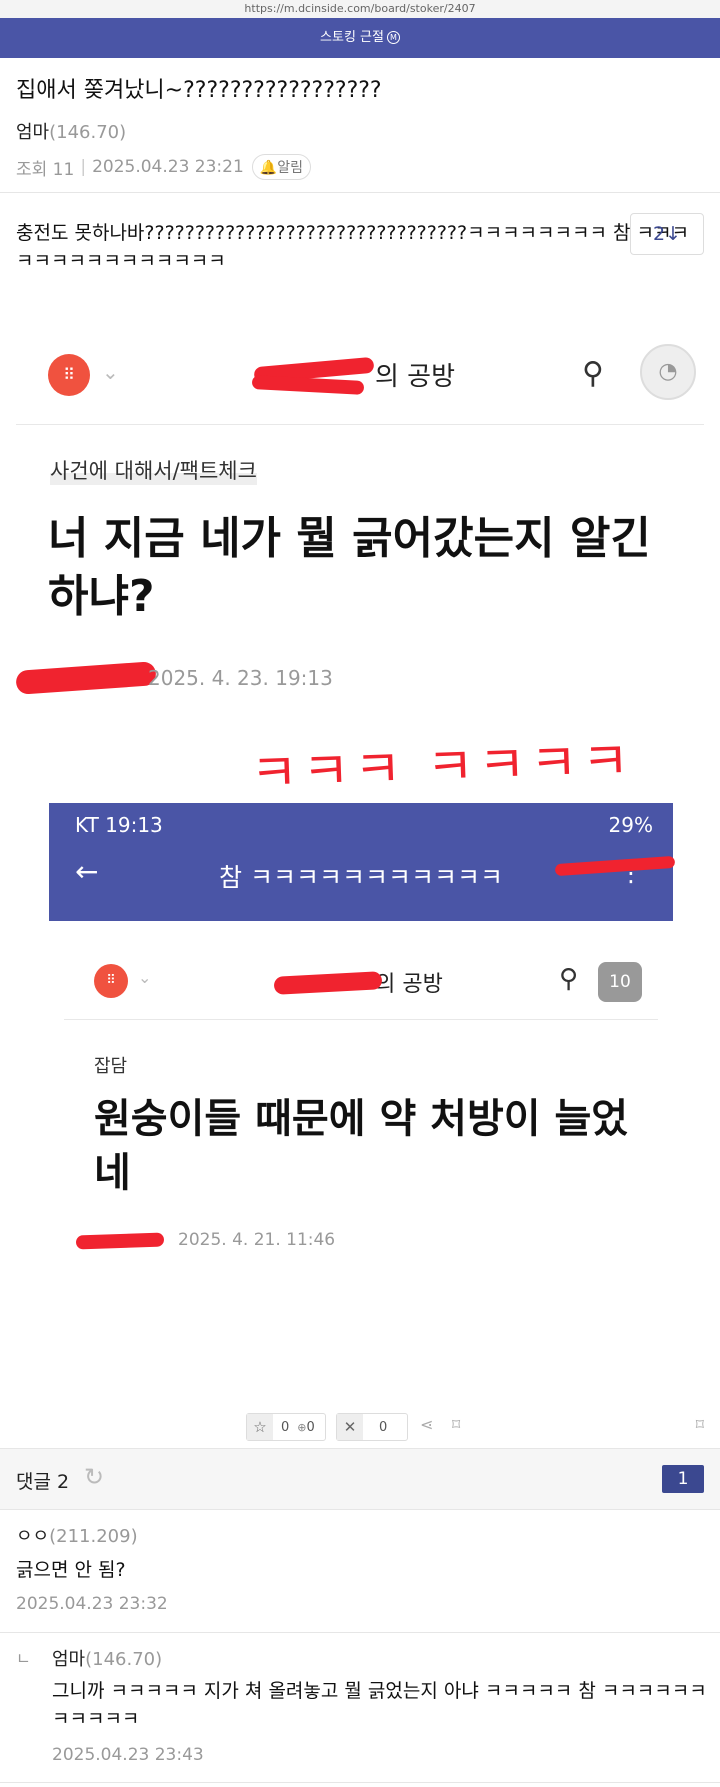 The height and width of the screenshot is (1787, 720). What do you see at coordinates (383, 1427) in the screenshot?
I see `dislike-count: 0` at bounding box center [383, 1427].